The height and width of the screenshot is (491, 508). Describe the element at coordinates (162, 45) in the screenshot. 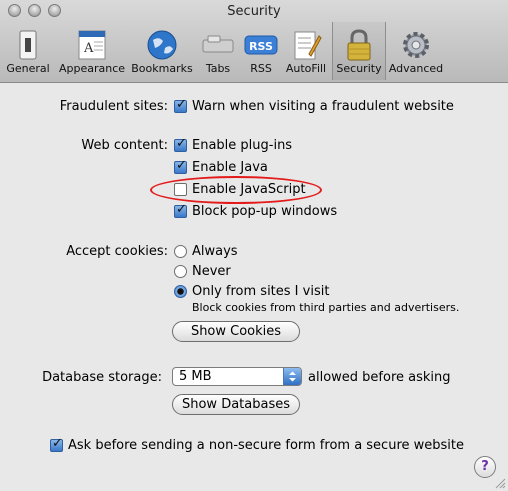

I see `globe-icon` at that location.